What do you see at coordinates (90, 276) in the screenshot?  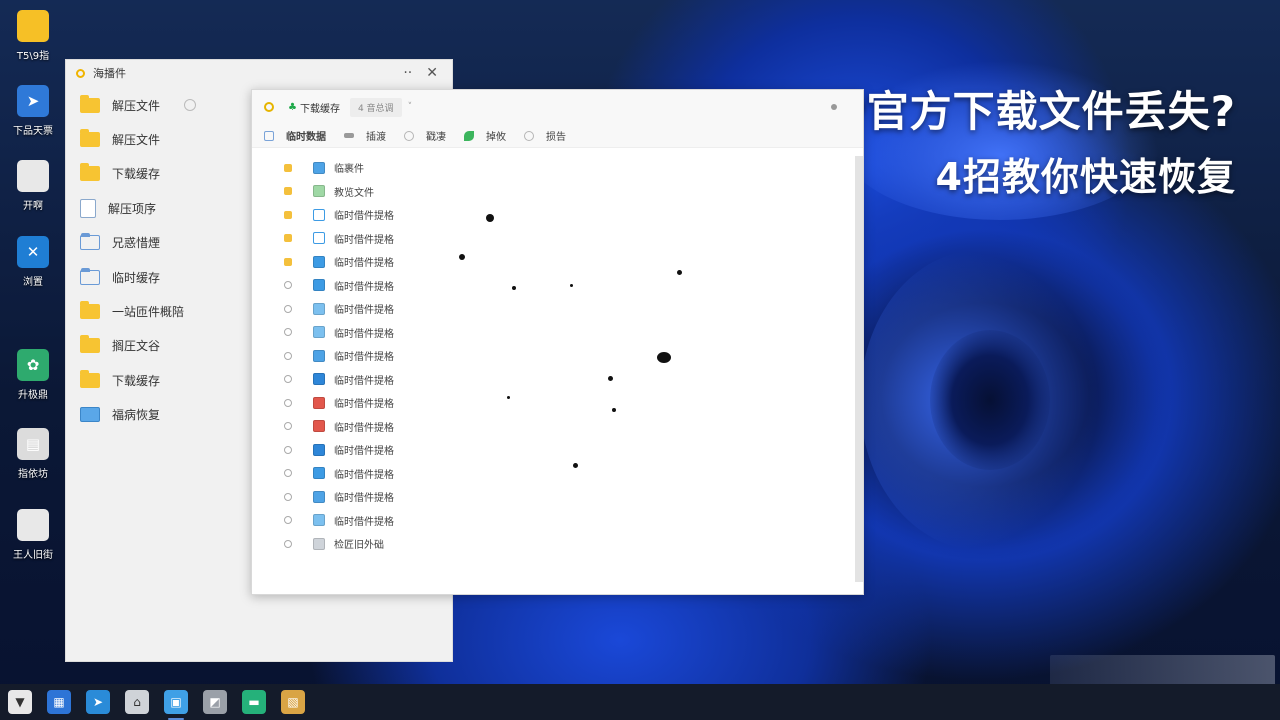 I see `folder-outline-icon` at bounding box center [90, 276].